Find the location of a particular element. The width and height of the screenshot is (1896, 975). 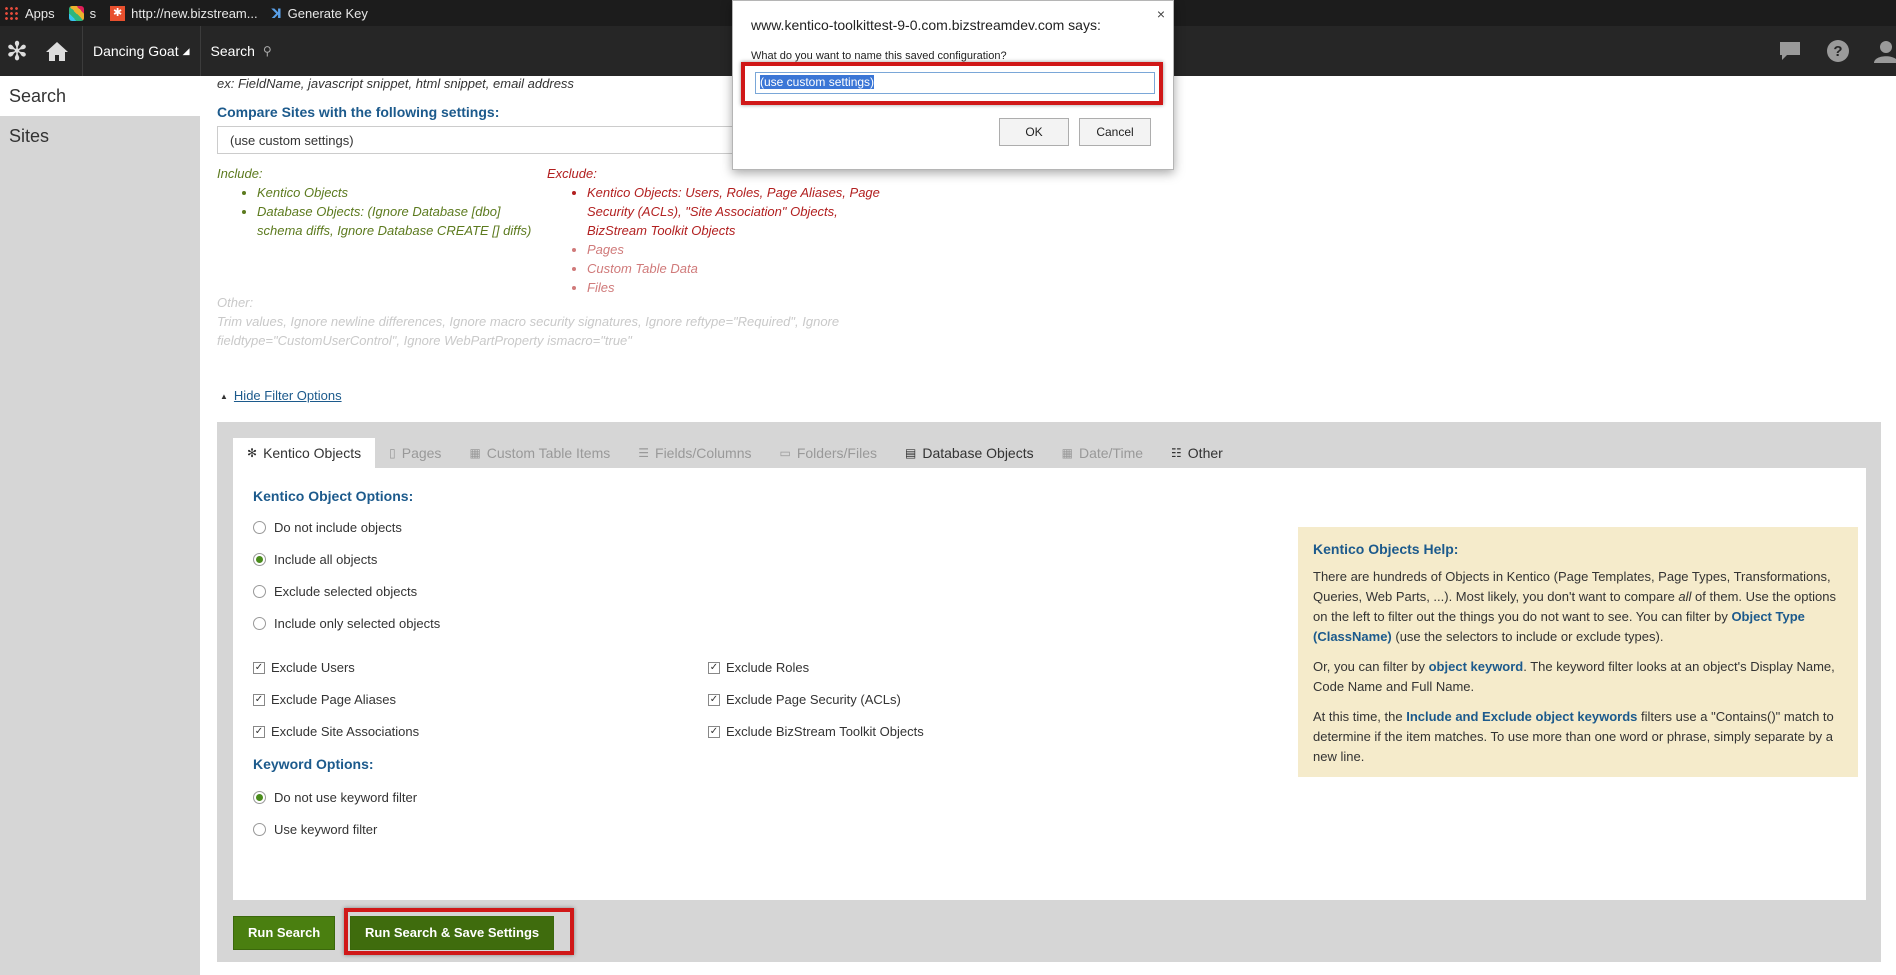

check-exclude-page-aliases: ✓ Exclude Page Aliases is located at coordinates (324, 699).